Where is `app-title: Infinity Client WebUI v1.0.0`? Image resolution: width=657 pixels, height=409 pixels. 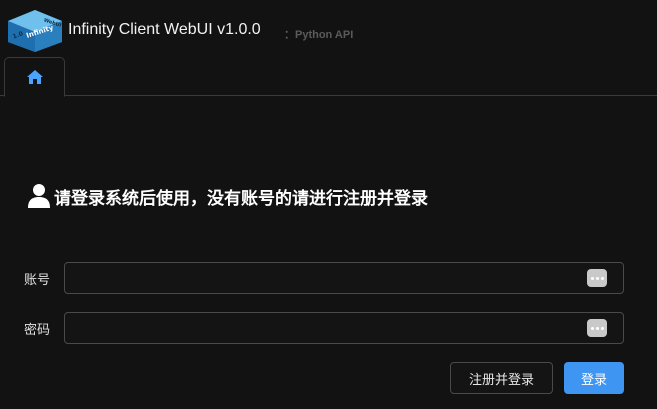
app-title: Infinity Client WebUI v1.0.0 is located at coordinates (164, 29).